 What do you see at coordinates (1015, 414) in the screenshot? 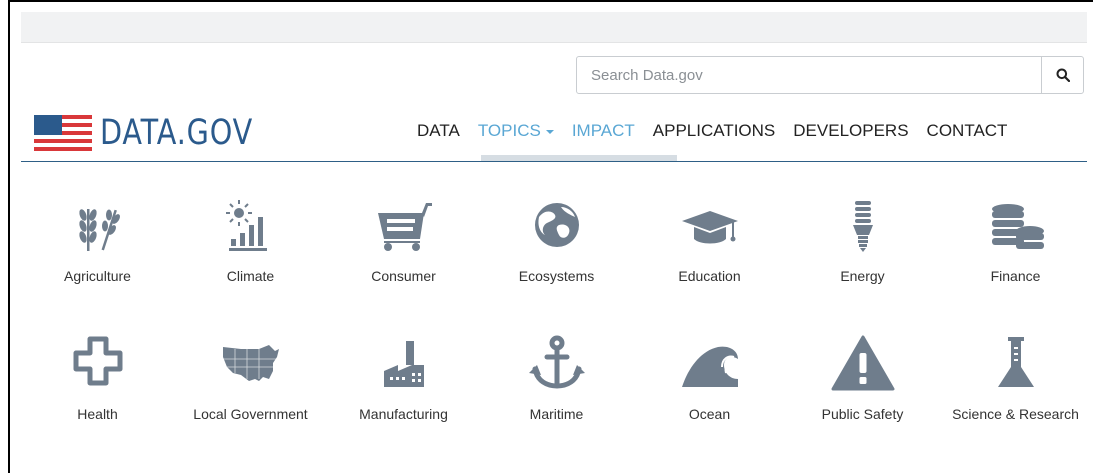
I see `topic-label: Science & Research` at bounding box center [1015, 414].